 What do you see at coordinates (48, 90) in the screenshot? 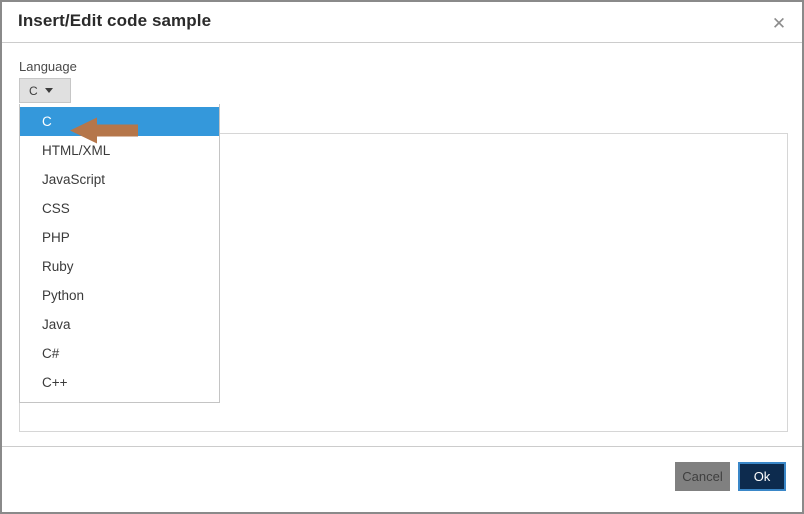
I see `chevron-down-icon` at bounding box center [48, 90].